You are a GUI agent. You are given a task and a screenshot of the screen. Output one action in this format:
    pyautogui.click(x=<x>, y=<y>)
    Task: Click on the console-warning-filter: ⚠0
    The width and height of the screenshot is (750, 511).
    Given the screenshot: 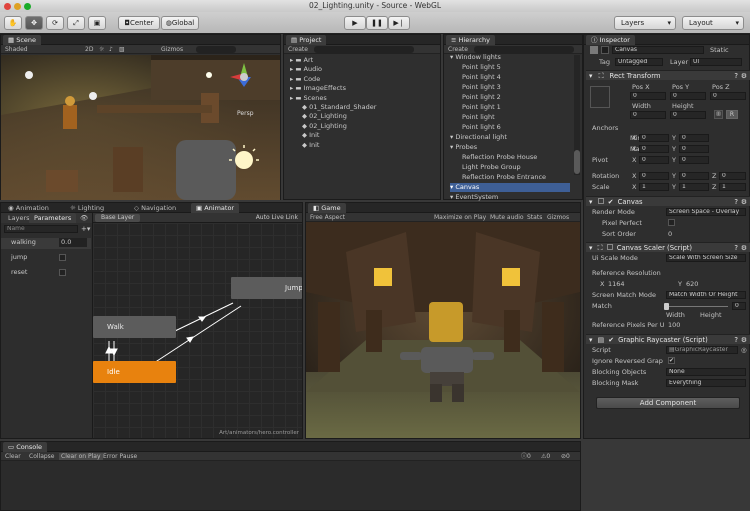 What is the action you would take?
    pyautogui.click(x=545, y=456)
    